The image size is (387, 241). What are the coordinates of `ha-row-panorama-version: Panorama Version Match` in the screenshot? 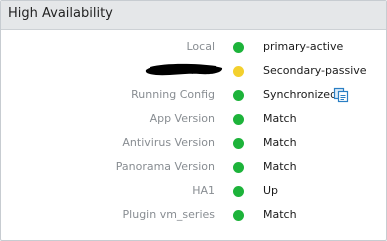 It's located at (193, 167).